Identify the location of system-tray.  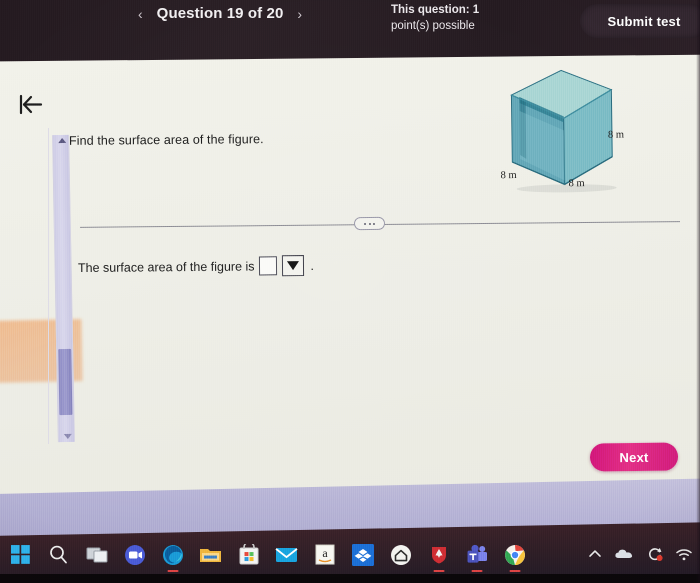
(640, 554).